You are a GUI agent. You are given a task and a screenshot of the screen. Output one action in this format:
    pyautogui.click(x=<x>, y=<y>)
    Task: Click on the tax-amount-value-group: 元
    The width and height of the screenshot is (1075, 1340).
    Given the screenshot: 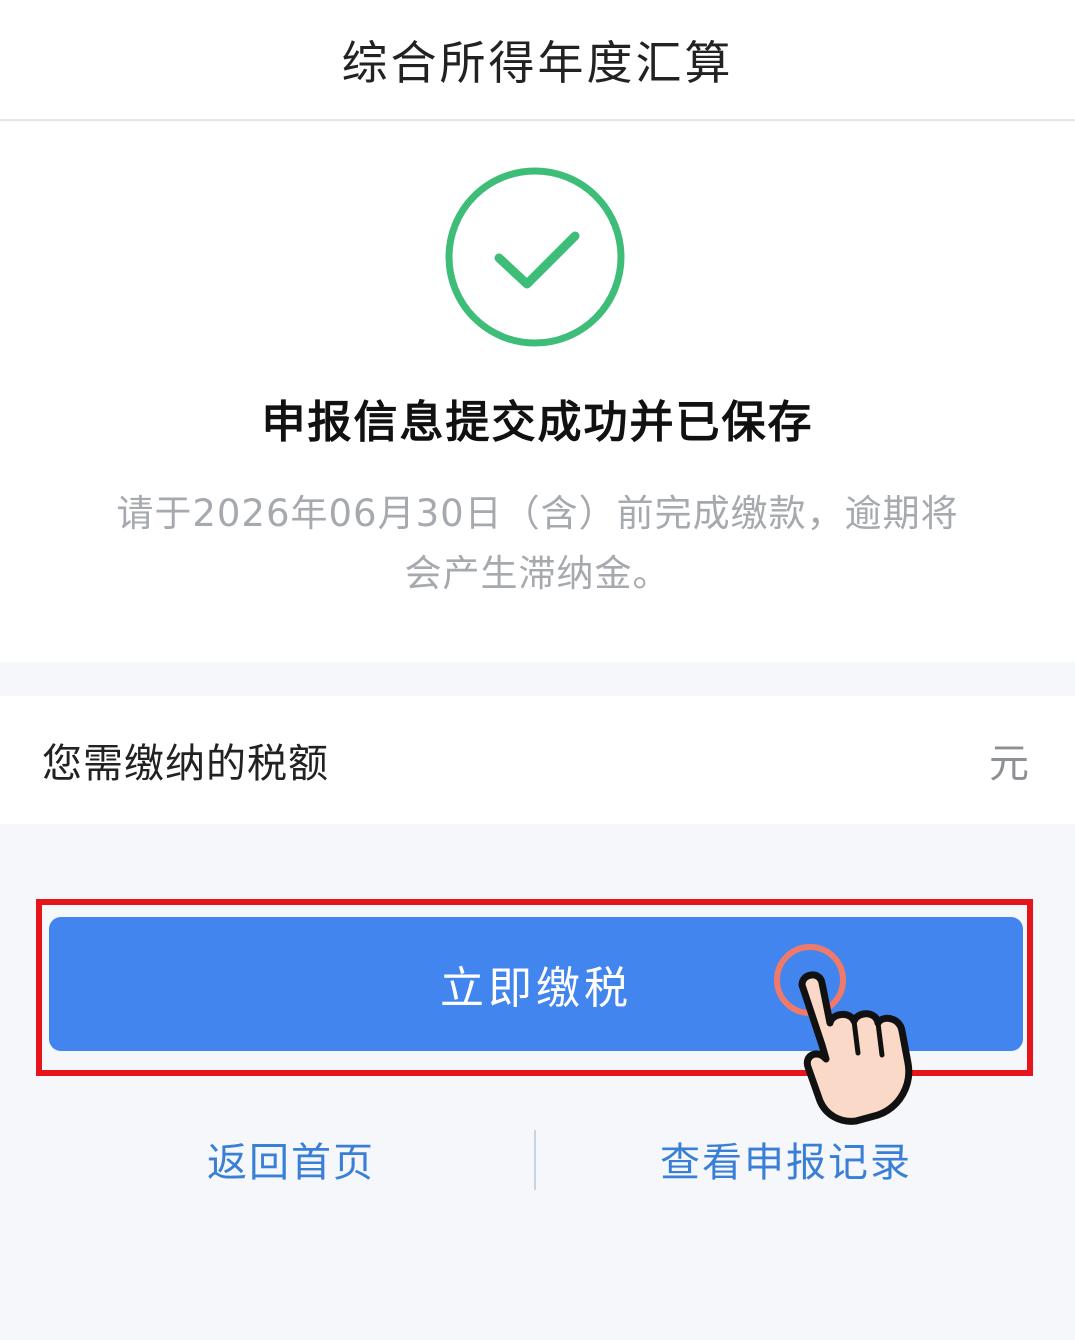 What is the action you would take?
    pyautogui.click(x=1009, y=760)
    